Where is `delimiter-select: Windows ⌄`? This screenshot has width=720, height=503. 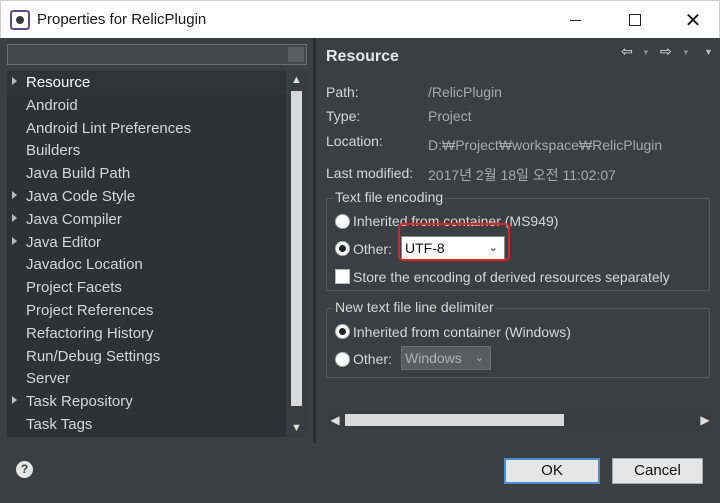 delimiter-select: Windows ⌄ is located at coordinates (446, 358).